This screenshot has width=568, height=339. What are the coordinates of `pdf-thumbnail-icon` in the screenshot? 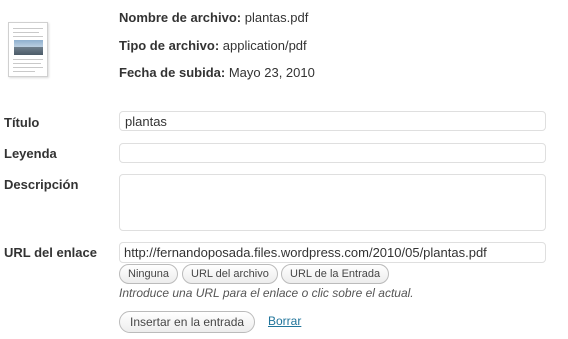 It's located at (28, 49).